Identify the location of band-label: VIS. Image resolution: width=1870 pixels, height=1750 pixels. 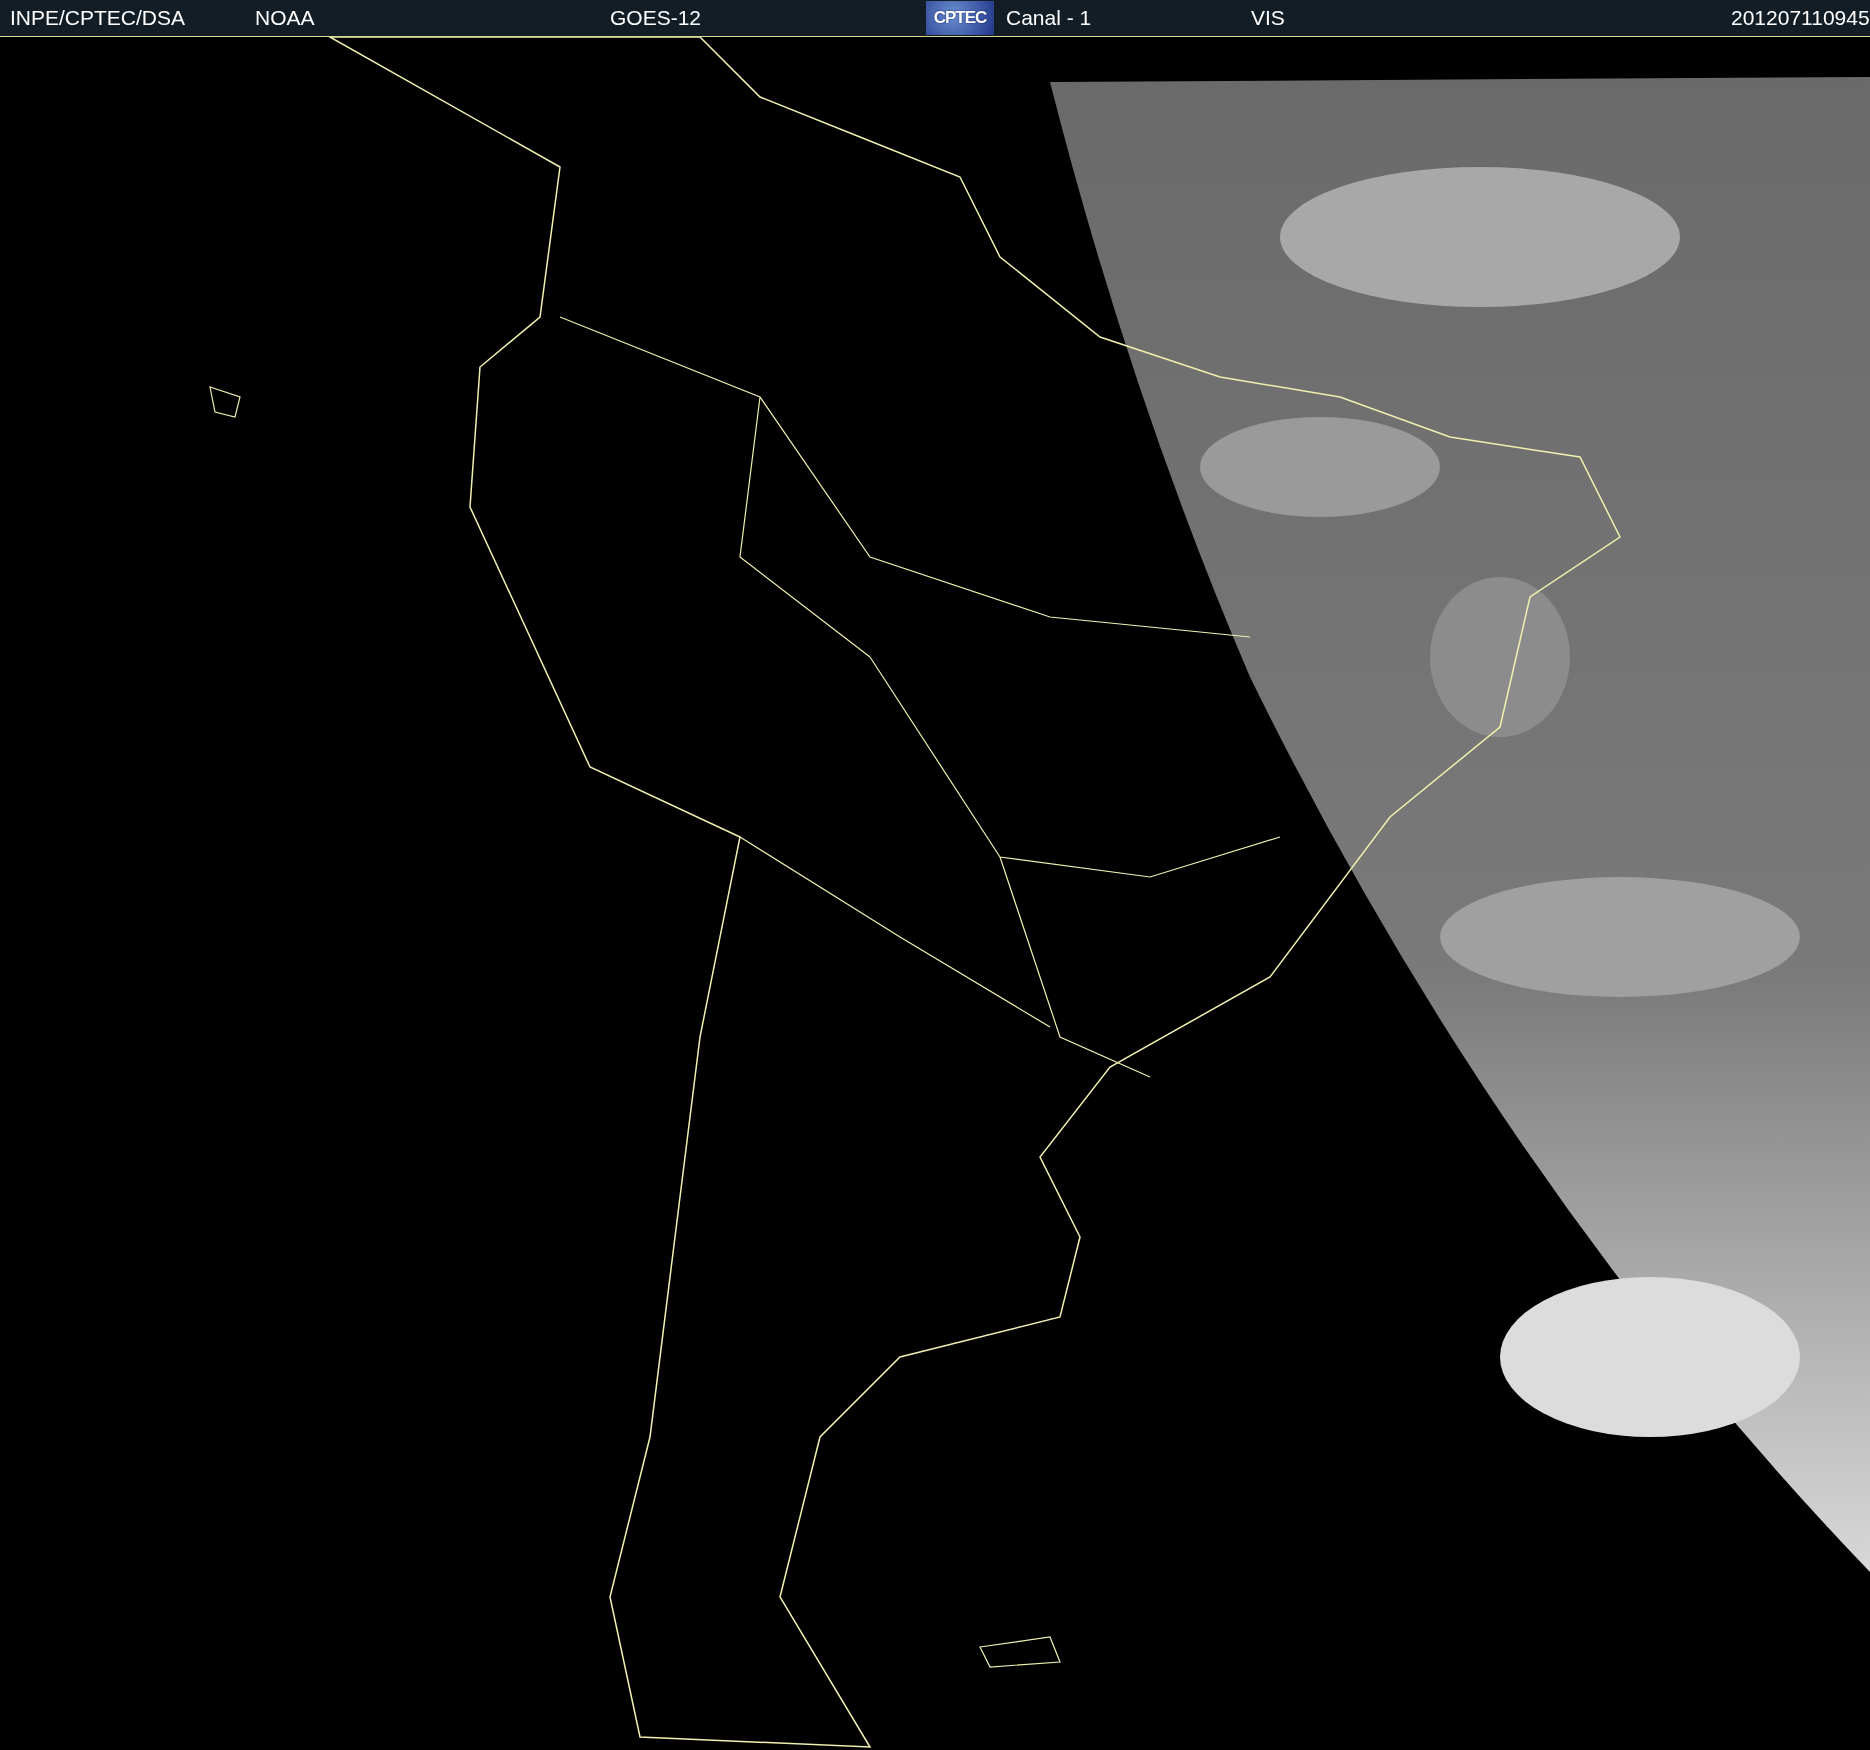
(1268, 18).